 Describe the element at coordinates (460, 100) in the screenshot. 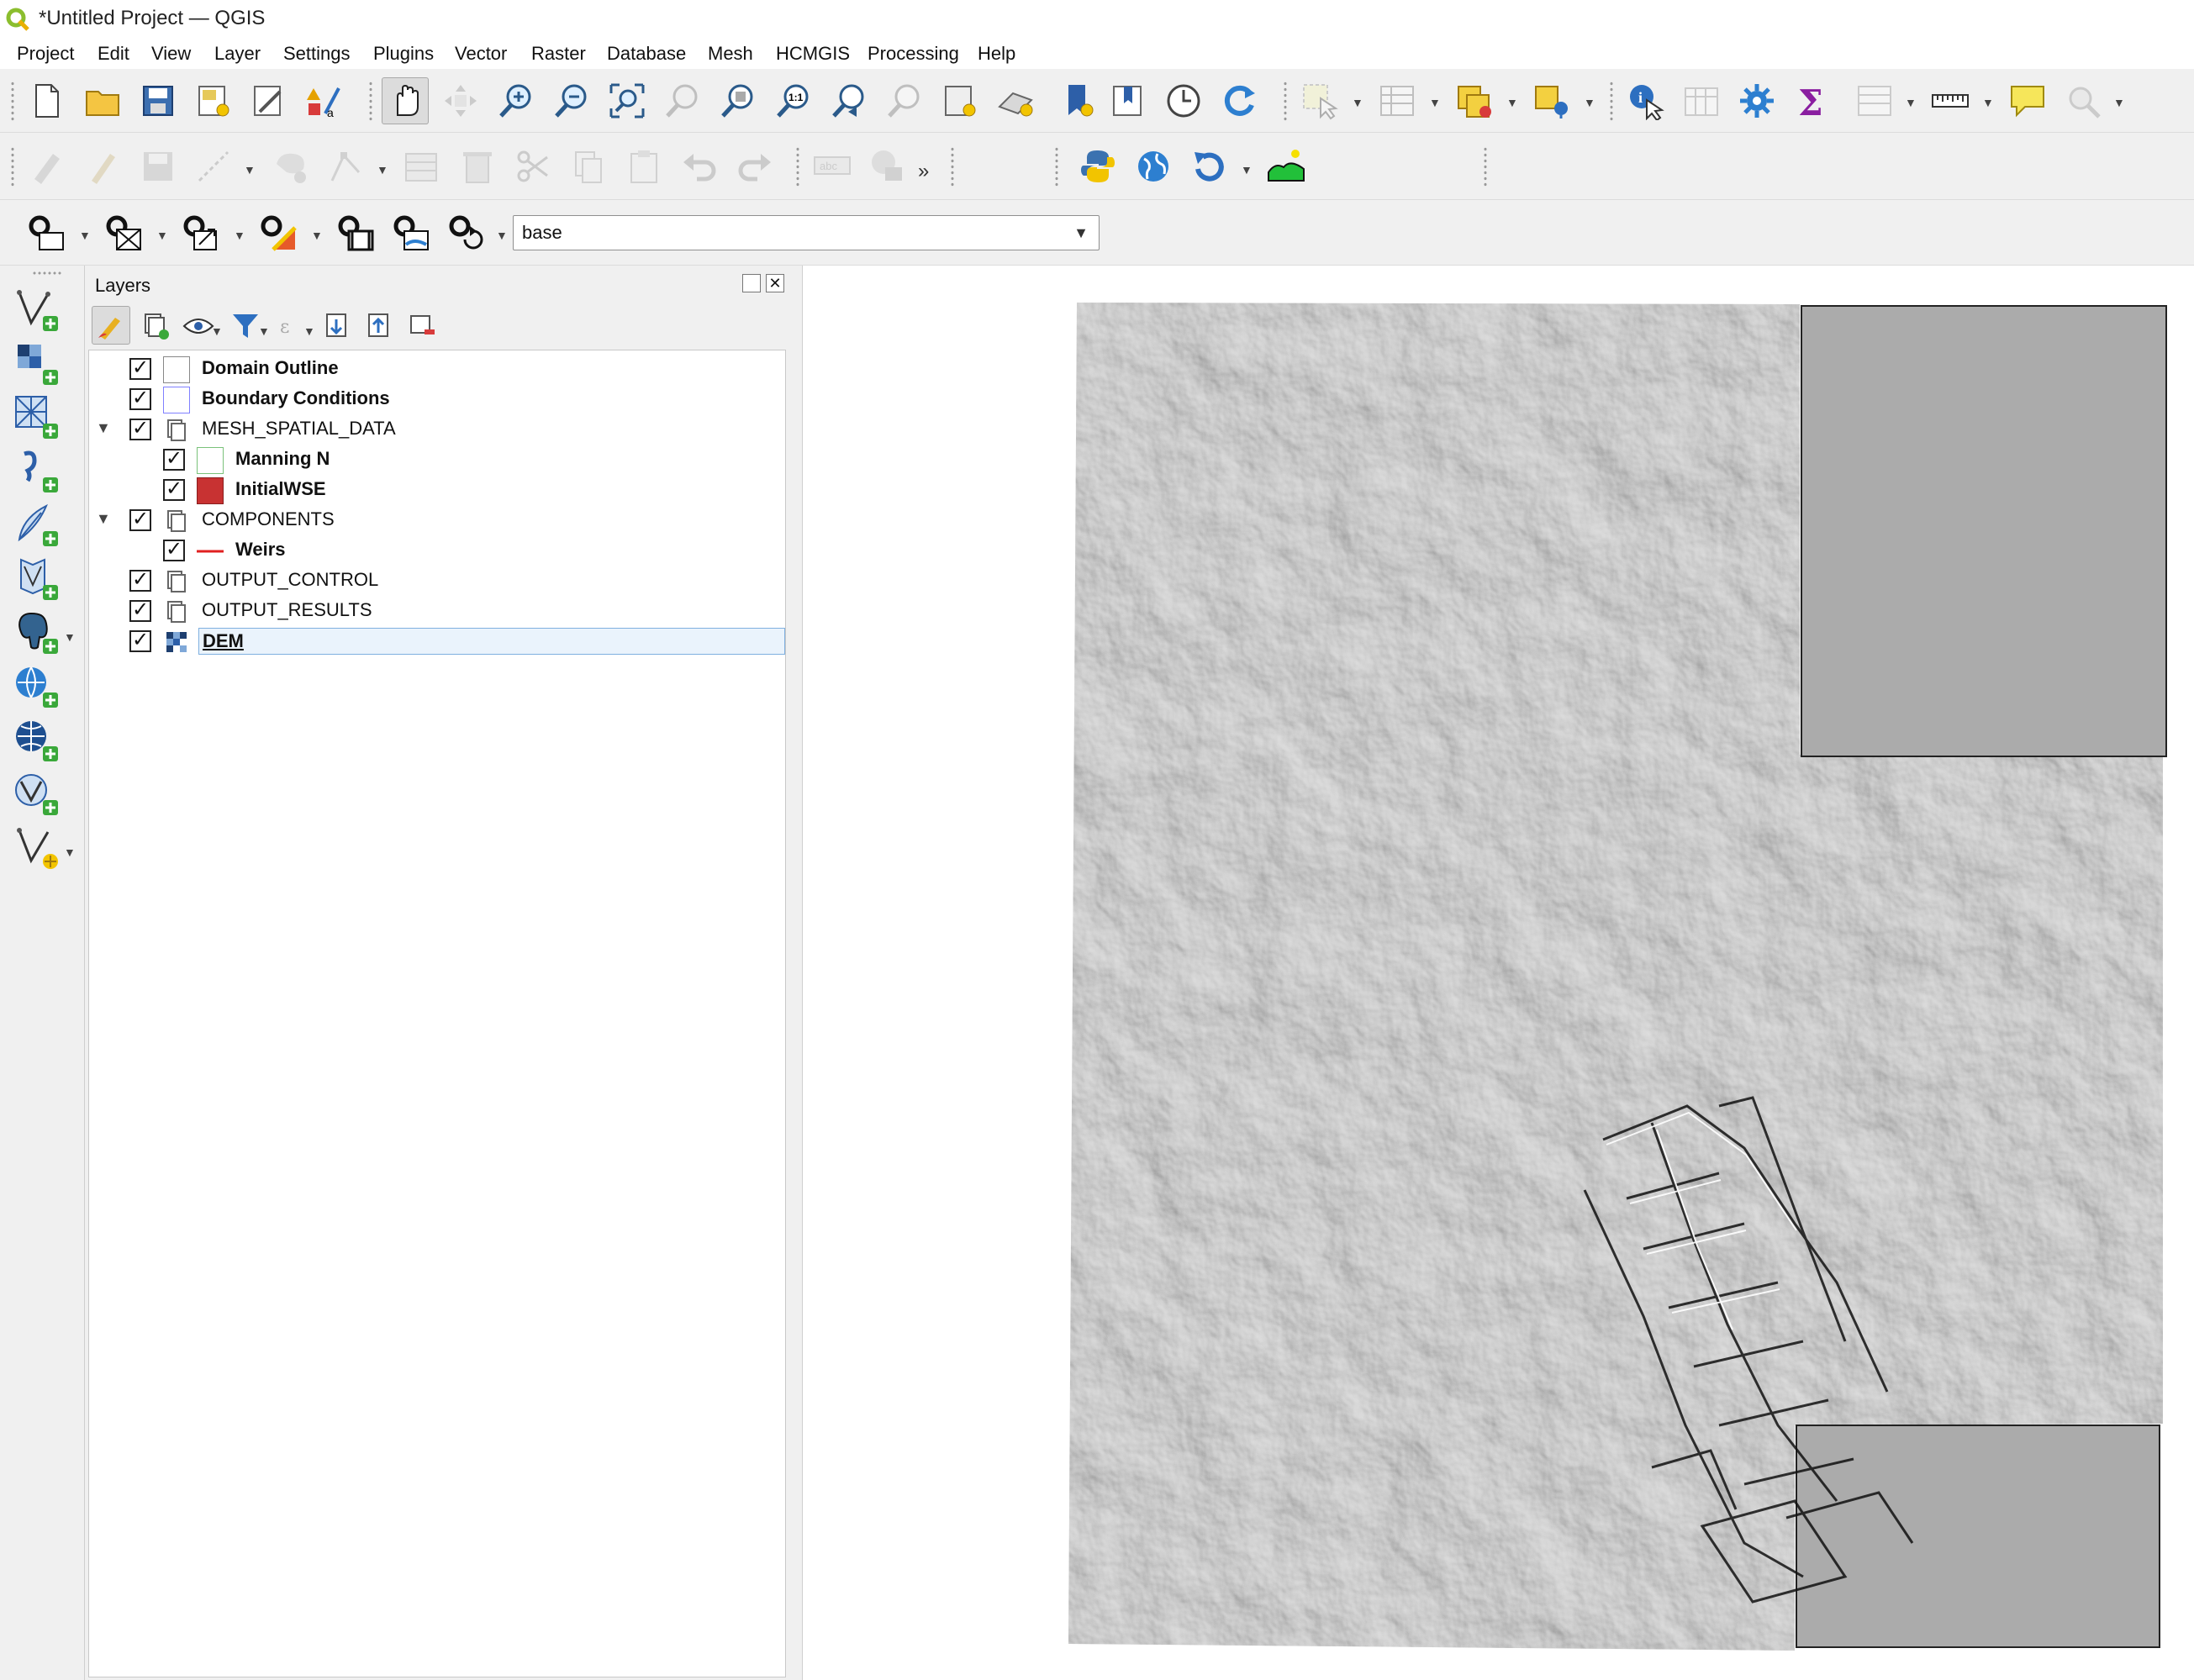

I see `pan-to-selection-icon` at that location.